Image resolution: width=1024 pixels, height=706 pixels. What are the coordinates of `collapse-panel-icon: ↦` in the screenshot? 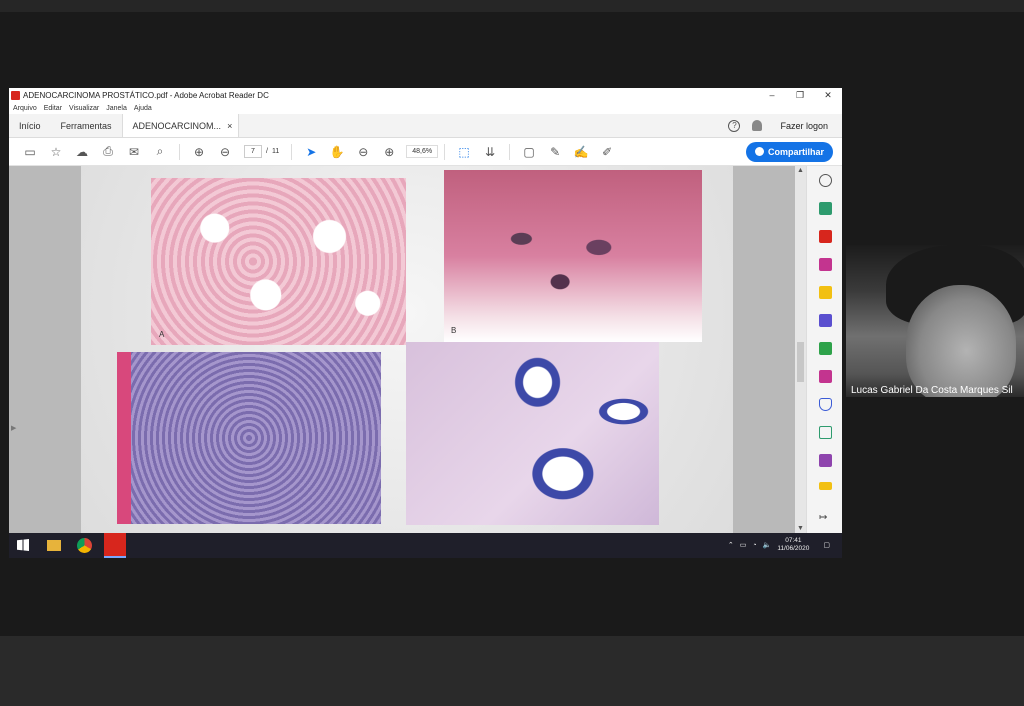 It's located at (825, 518).